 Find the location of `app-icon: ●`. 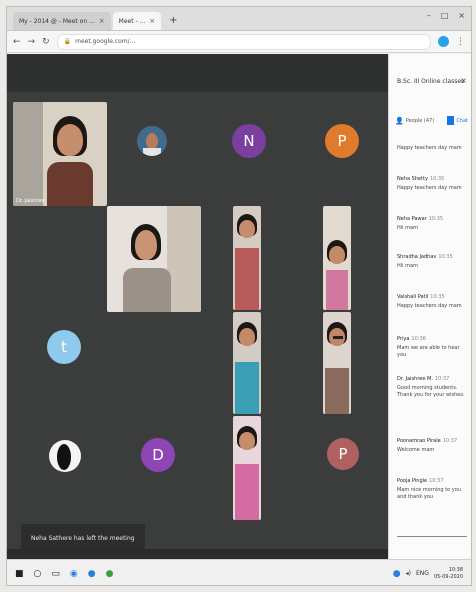

app-icon: ● is located at coordinates (110, 574).